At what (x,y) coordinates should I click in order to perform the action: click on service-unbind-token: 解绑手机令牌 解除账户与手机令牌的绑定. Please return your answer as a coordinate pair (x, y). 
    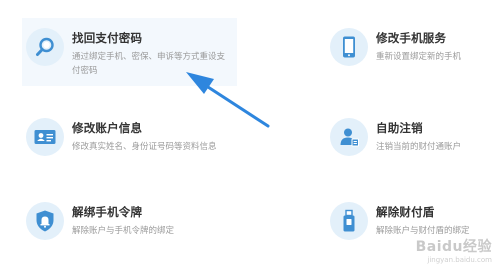
    Looking at the image, I should click on (129, 226).